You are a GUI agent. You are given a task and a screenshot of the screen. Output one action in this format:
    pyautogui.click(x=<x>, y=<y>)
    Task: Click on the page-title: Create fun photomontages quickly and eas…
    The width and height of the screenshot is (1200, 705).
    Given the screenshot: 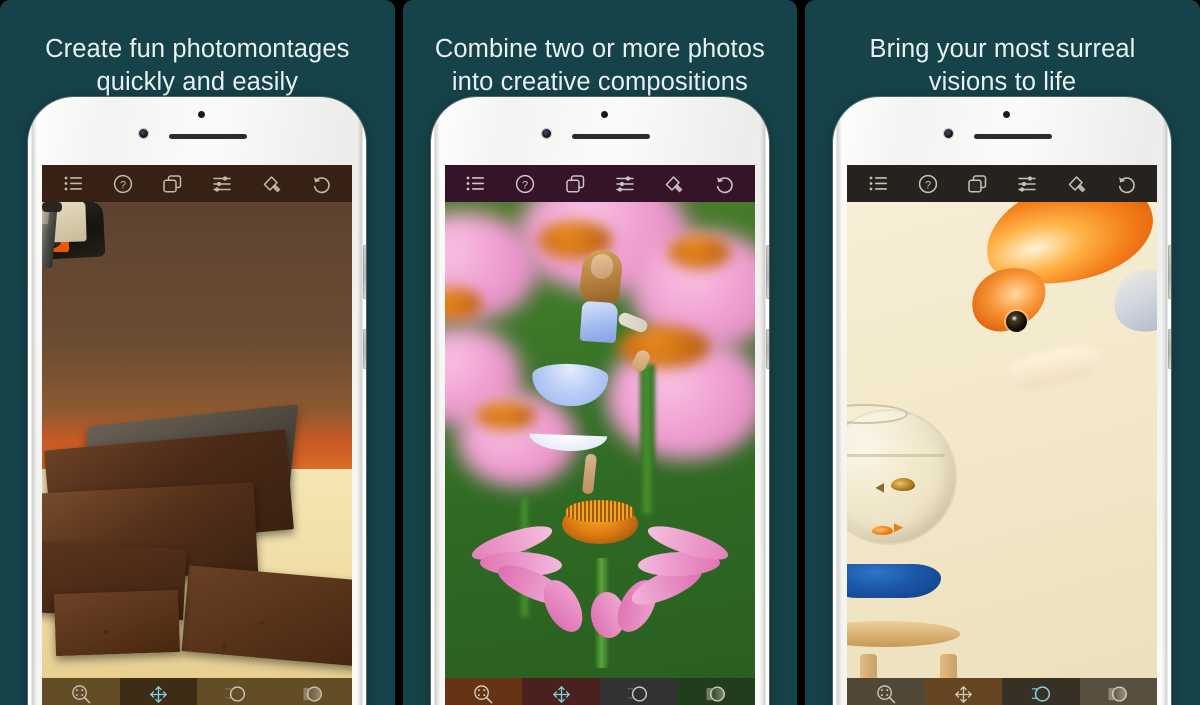 What is the action you would take?
    pyautogui.click(x=197, y=65)
    